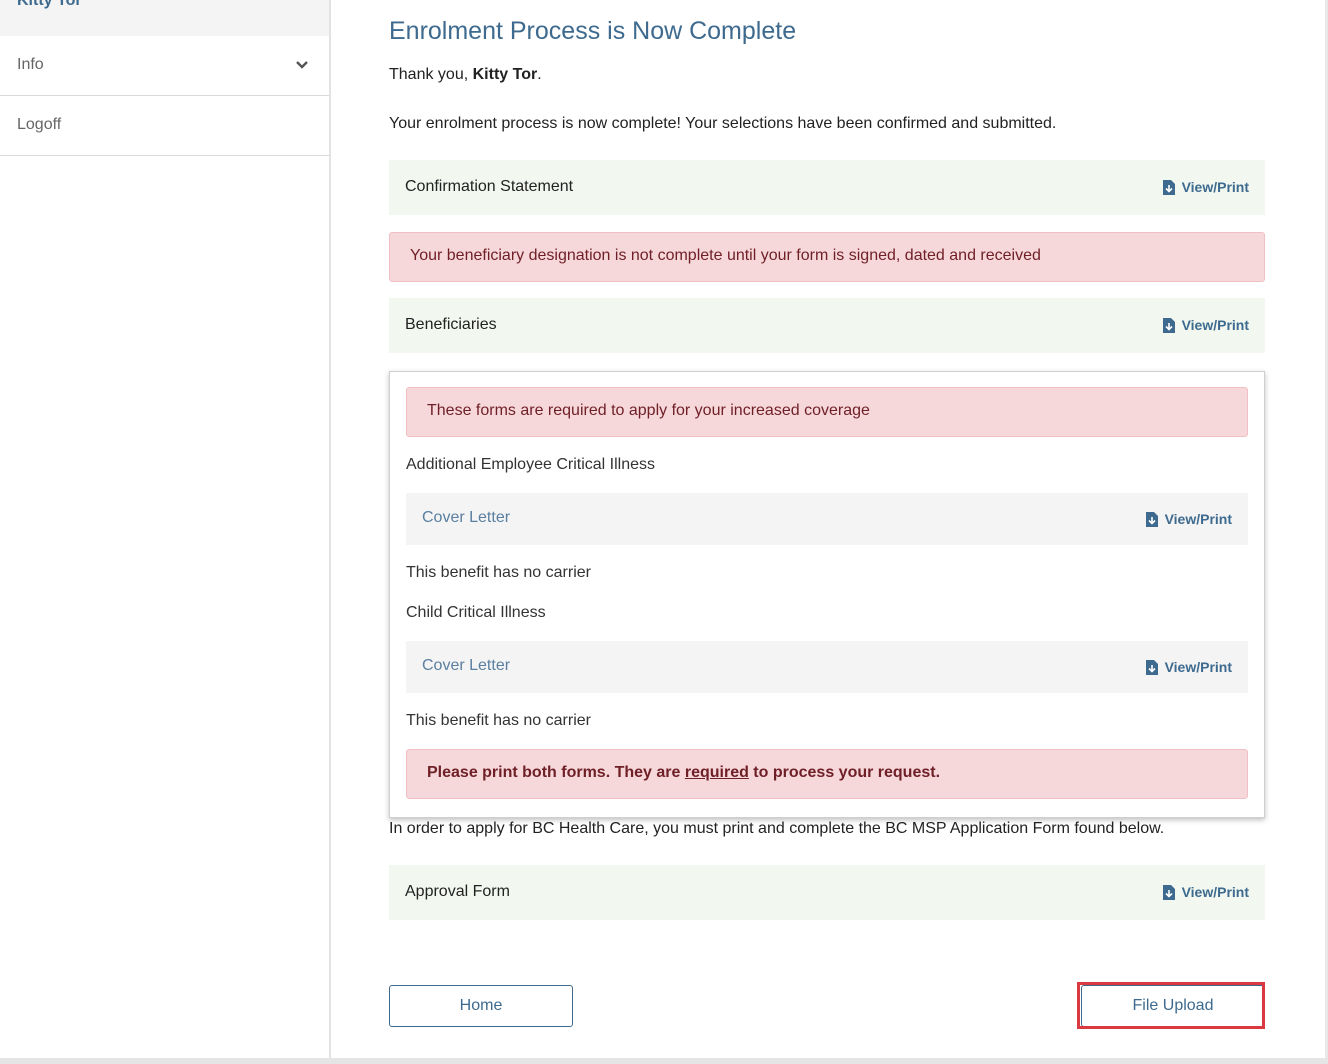  Describe the element at coordinates (827, 892) in the screenshot. I see `approval-form-row: Approval Form View/Print` at that location.